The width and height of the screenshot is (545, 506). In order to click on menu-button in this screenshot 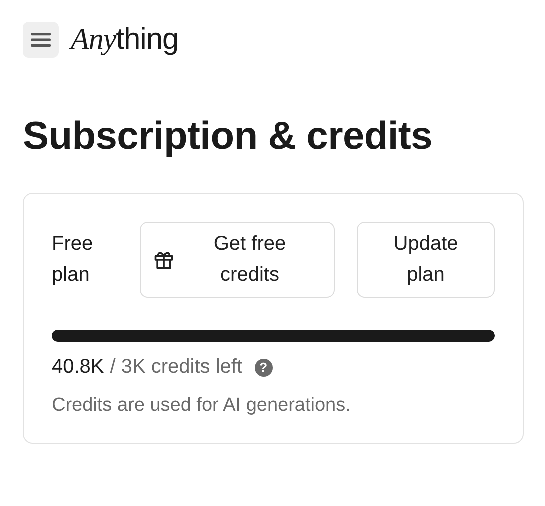, I will do `click(41, 40)`.